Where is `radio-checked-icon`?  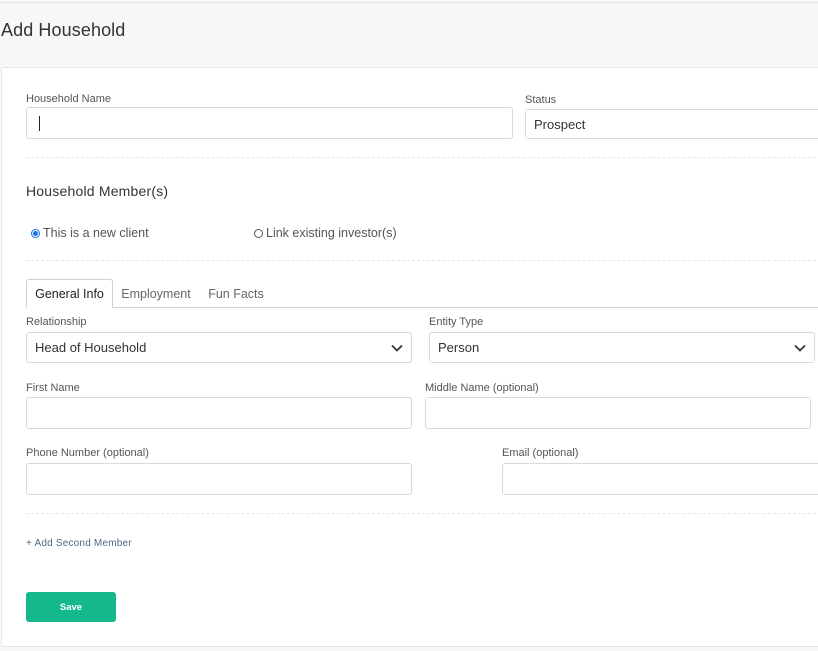
radio-checked-icon is located at coordinates (35, 233).